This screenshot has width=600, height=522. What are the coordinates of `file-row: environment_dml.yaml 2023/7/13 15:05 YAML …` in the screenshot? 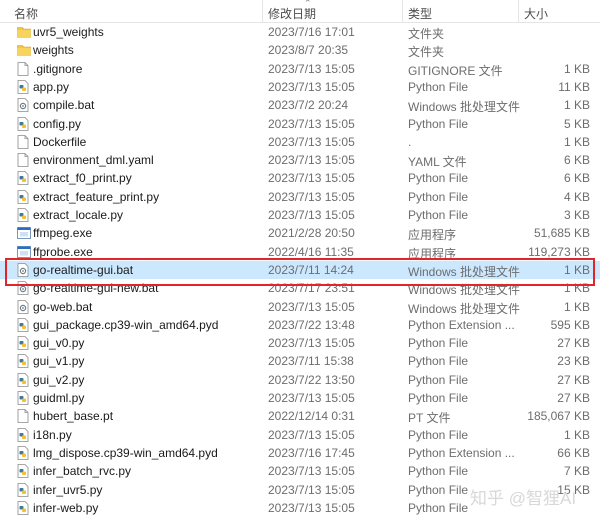 It's located at (300, 160).